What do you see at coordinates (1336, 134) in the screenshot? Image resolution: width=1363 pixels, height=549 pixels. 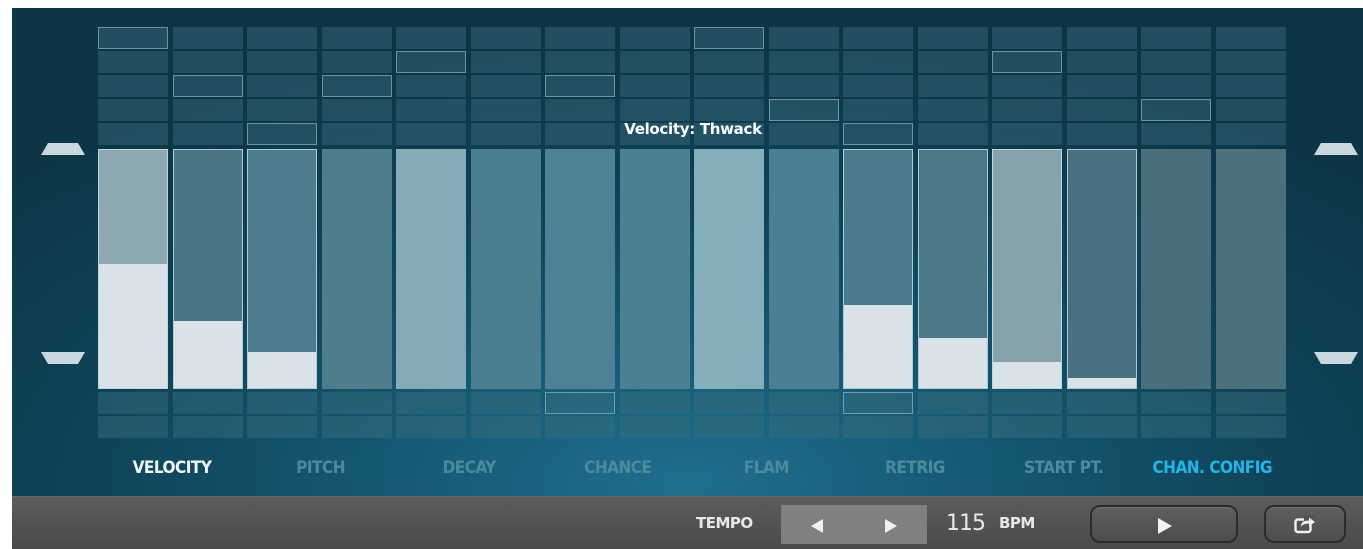 I see `scroll-up-right-button` at bounding box center [1336, 134].